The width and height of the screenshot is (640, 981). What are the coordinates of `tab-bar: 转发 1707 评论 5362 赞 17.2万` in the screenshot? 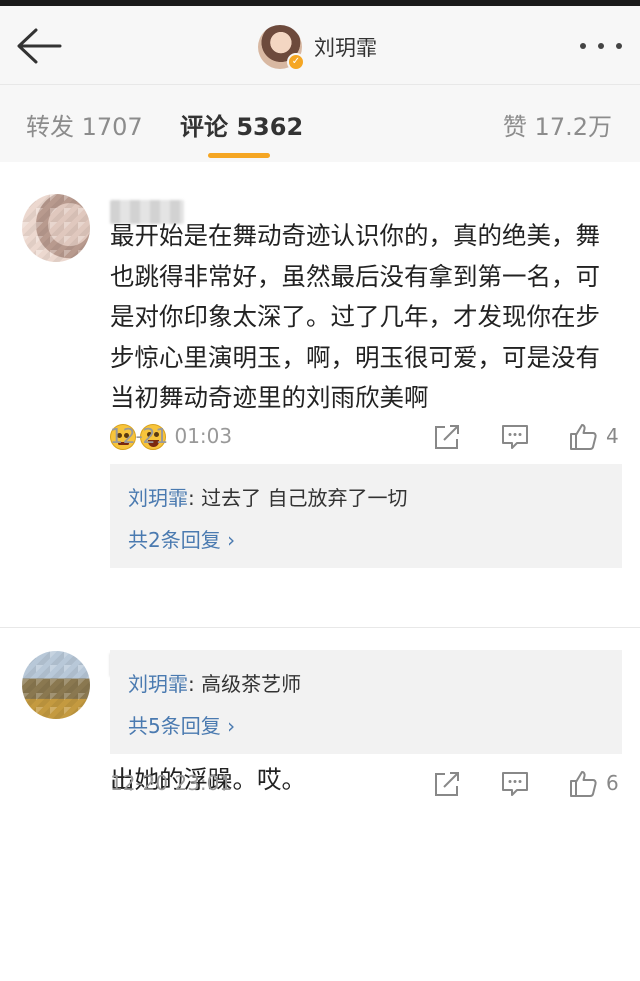 It's located at (320, 123).